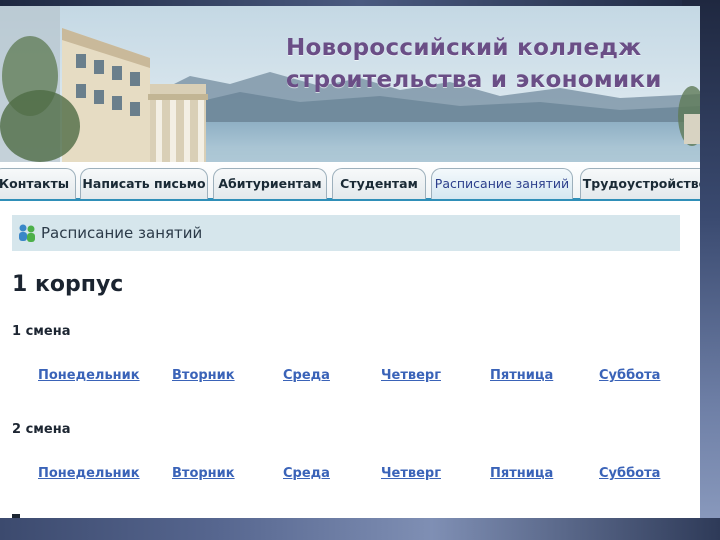 This screenshot has height=540, width=720. I want to click on building-heading: 1 корпус, so click(68, 284).